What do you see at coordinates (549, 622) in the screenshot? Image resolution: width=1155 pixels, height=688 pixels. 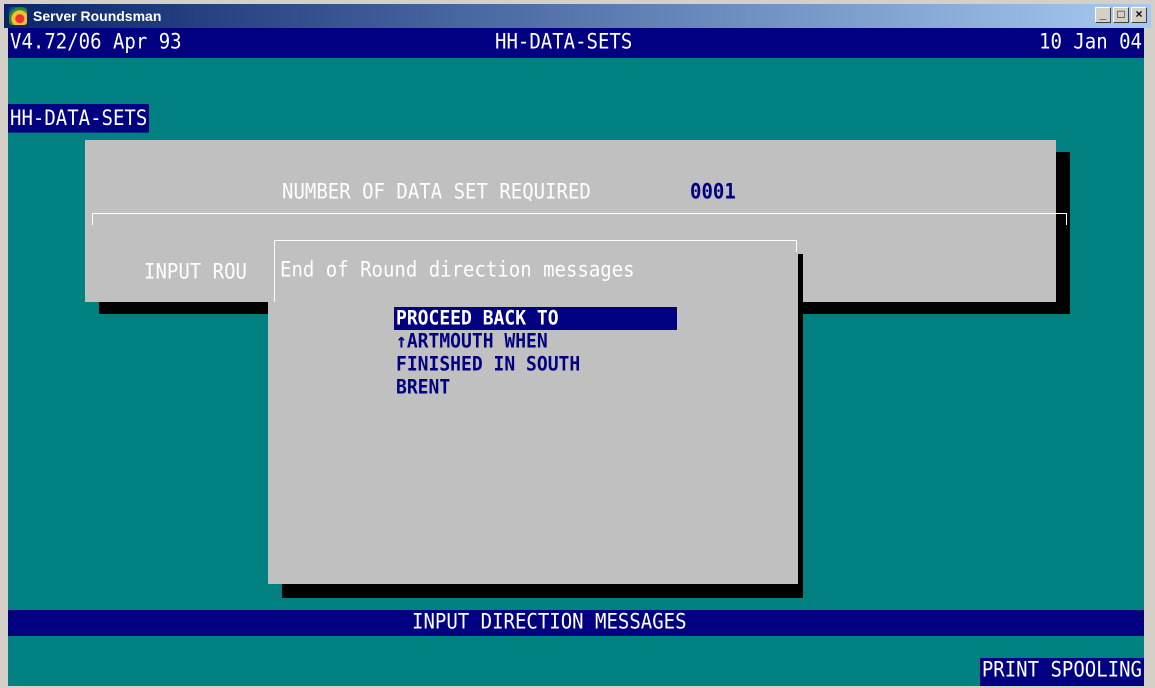 I see `status-text: INPUT DIRECTION MESSAGES` at bounding box center [549, 622].